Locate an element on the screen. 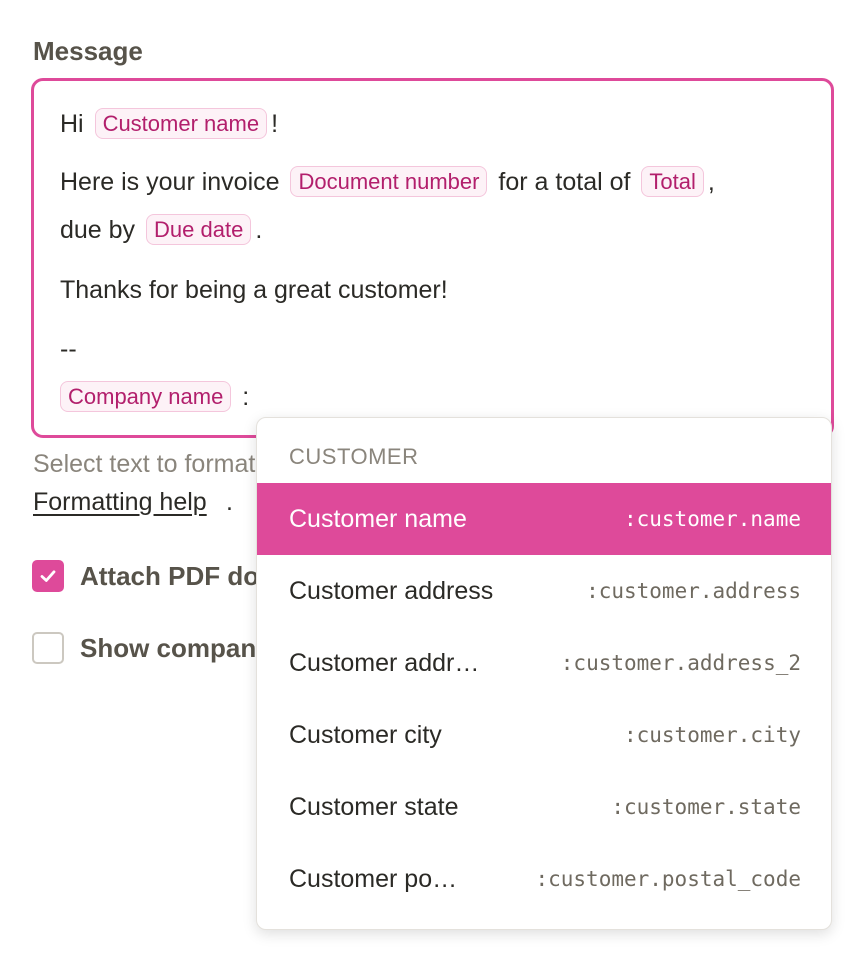 Image resolution: width=864 pixels, height=960 pixels. checkmark-icon is located at coordinates (48, 576).